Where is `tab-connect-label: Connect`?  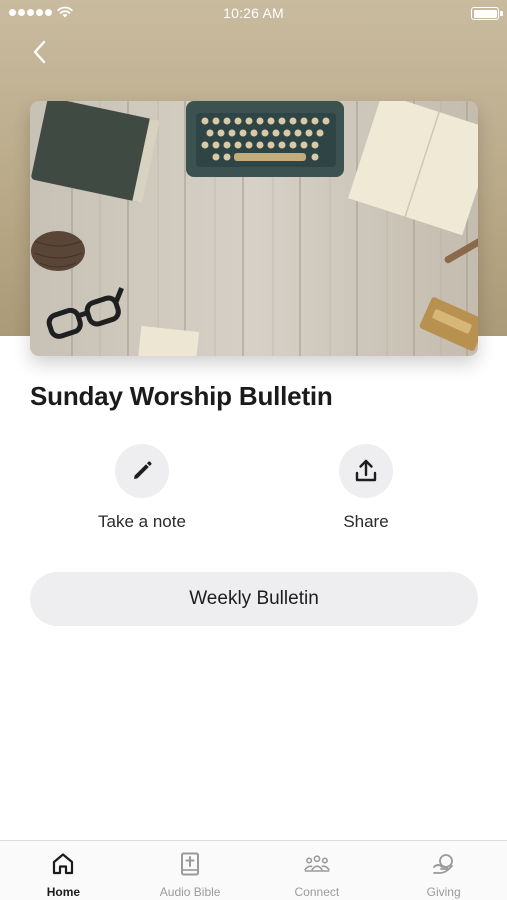 tab-connect-label: Connect is located at coordinates (317, 892).